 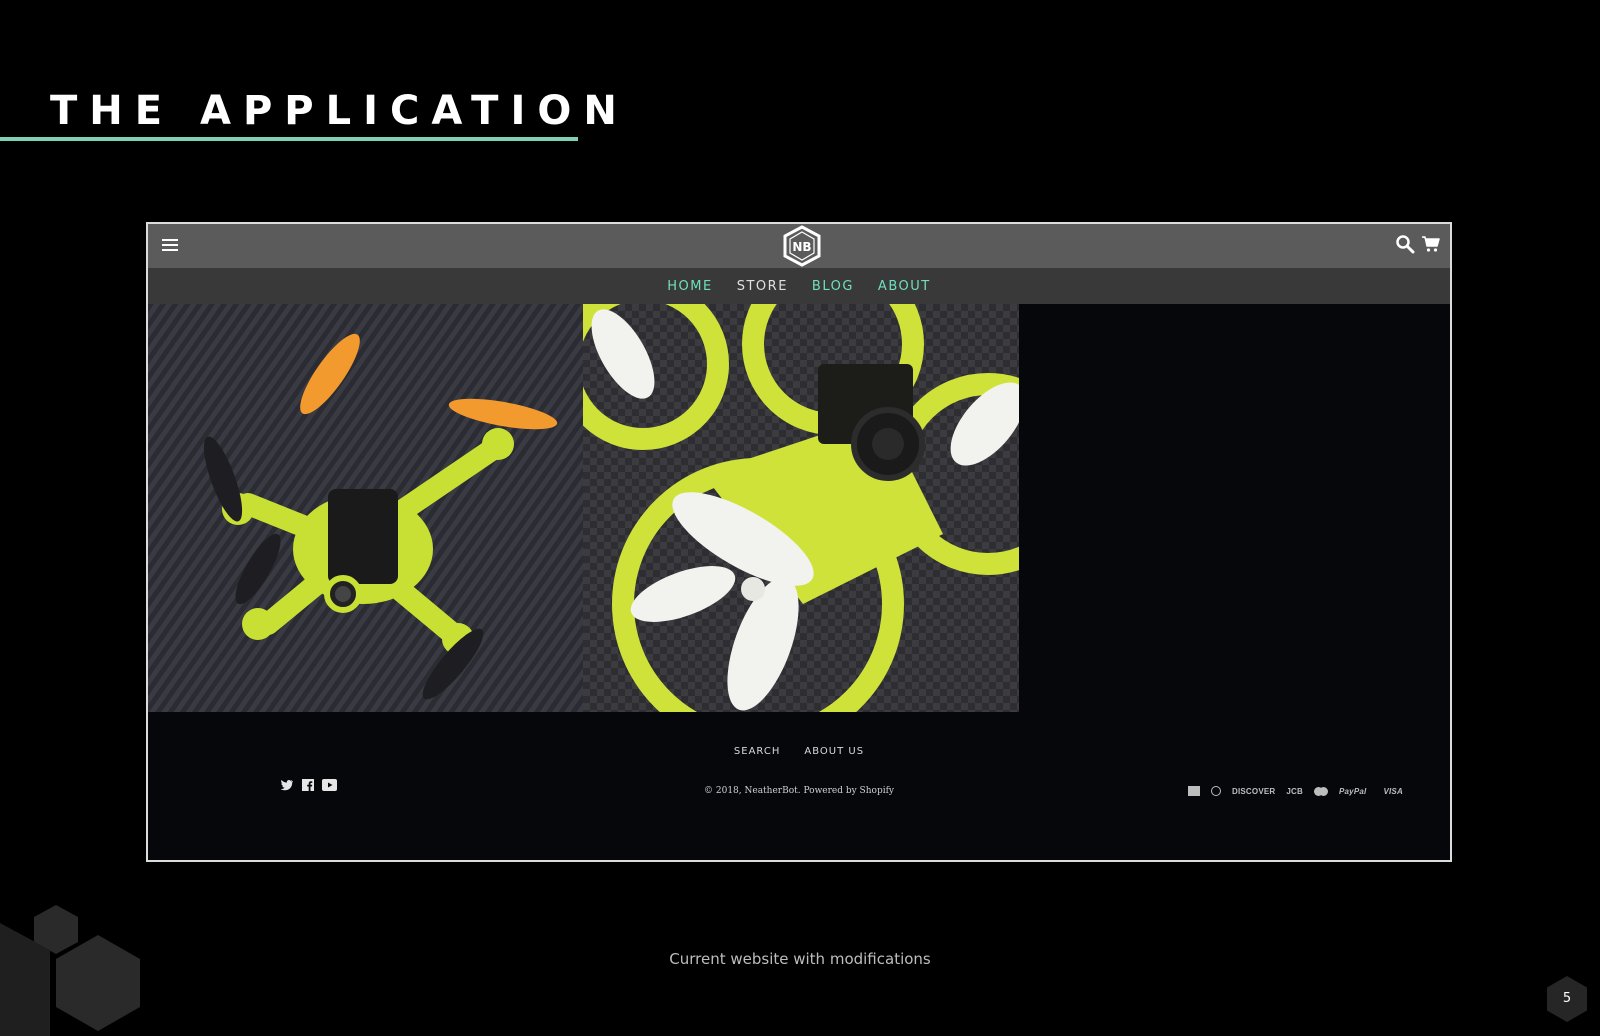 I want to click on nav-store: STORE, so click(x=762, y=286).